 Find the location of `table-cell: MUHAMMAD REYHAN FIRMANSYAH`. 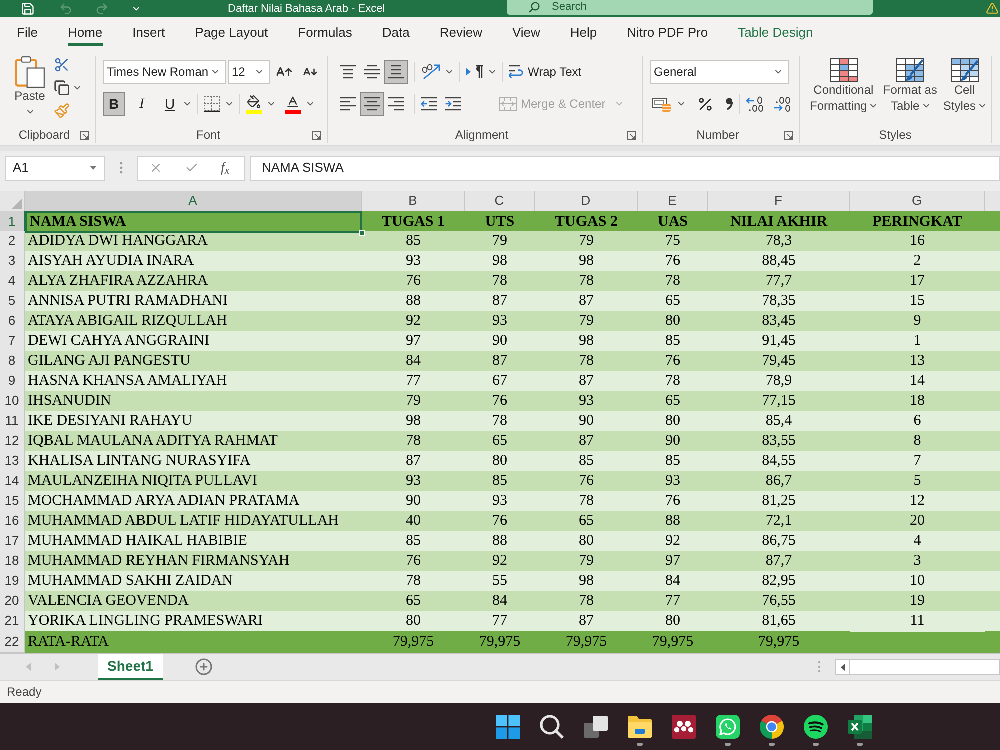

table-cell: MUHAMMAD REYHAN FIRMANSYAH is located at coordinates (193, 561).